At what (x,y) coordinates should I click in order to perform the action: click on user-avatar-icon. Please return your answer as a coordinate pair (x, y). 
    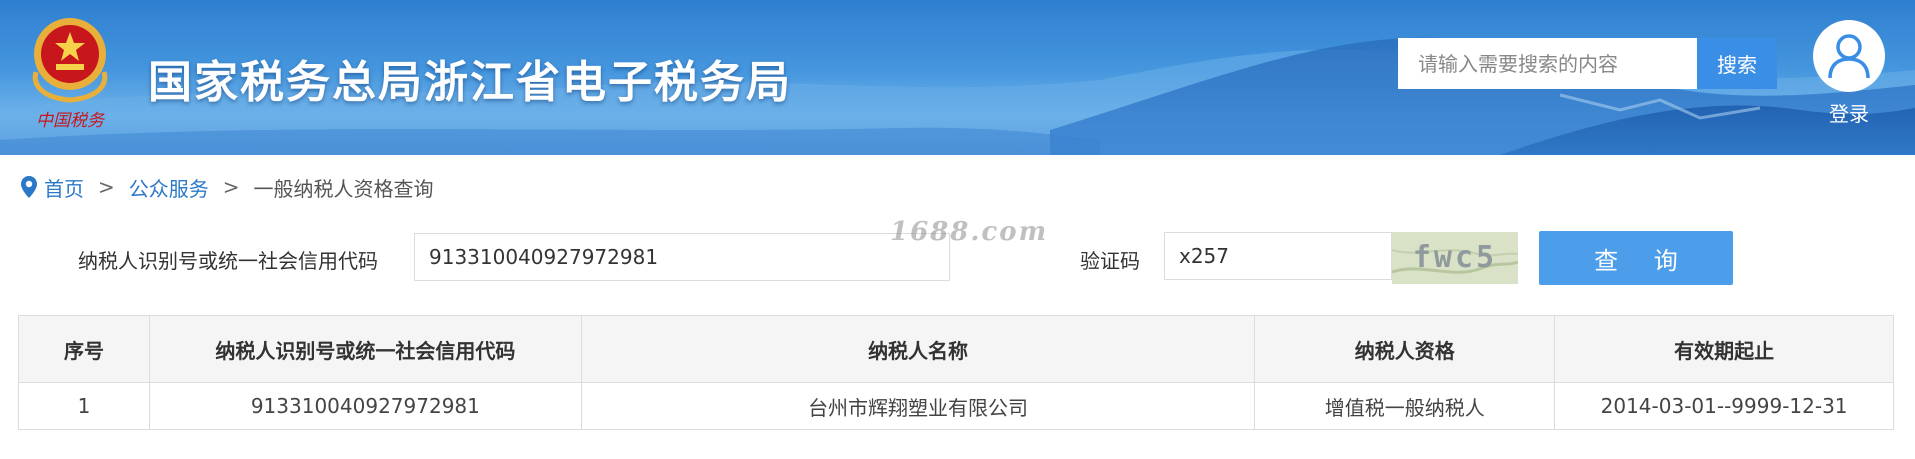
    Looking at the image, I should click on (1849, 56).